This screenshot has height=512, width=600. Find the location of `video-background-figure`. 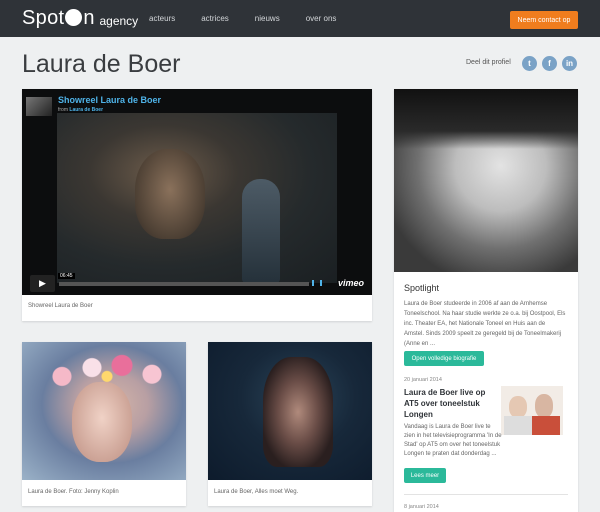

video-background-figure is located at coordinates (261, 231).